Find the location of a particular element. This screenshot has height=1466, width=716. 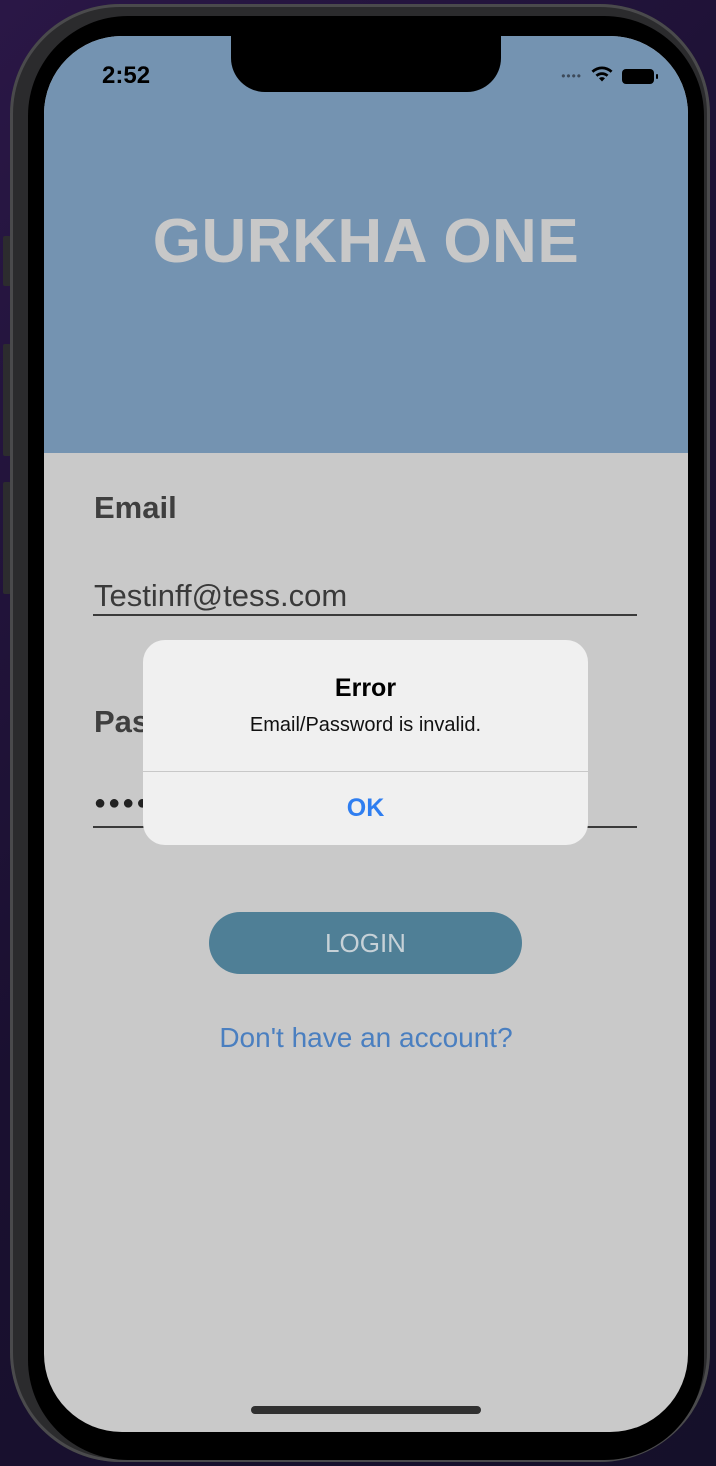

login-button: LOGIN is located at coordinates (365, 943).